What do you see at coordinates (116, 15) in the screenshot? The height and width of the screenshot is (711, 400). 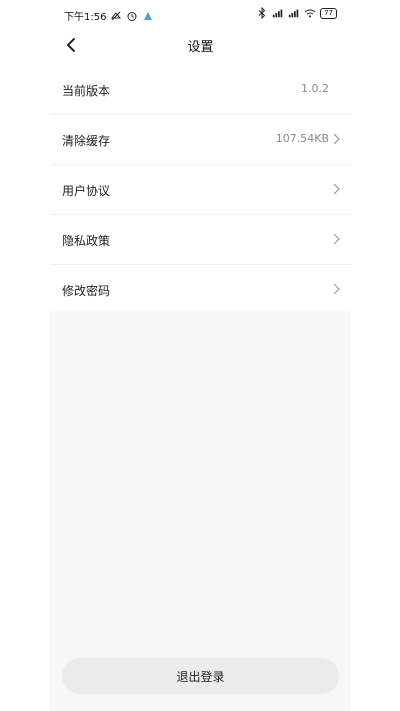 I see `mute-icon` at bounding box center [116, 15].